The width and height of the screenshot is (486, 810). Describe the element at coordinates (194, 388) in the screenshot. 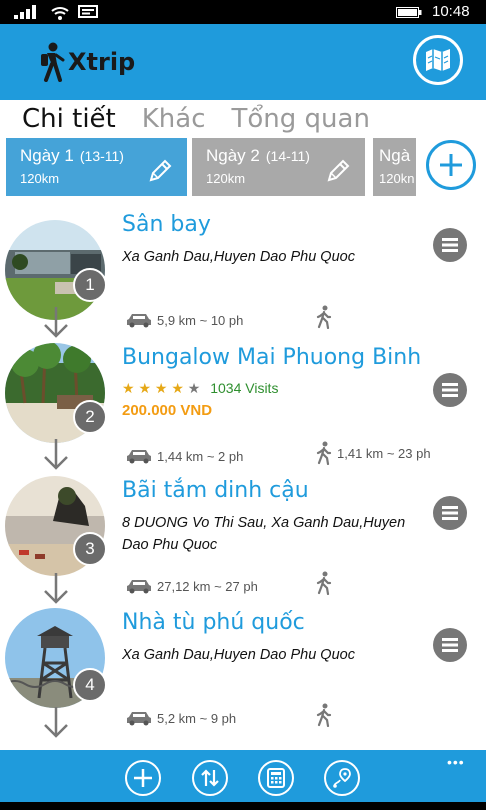

I see `star-empty-icon: ★` at that location.